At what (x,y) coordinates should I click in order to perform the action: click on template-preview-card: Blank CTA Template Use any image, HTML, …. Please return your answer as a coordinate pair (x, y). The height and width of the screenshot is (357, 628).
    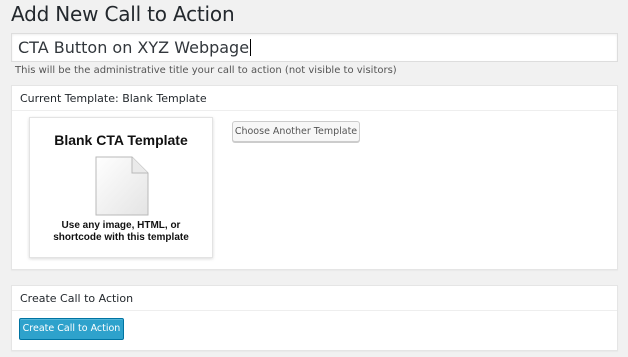
    Looking at the image, I should click on (121, 187).